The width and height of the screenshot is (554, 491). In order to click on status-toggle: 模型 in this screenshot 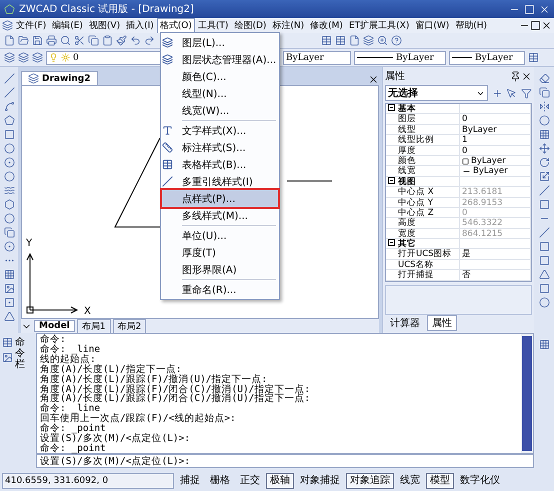, I will do `click(440, 480)`.